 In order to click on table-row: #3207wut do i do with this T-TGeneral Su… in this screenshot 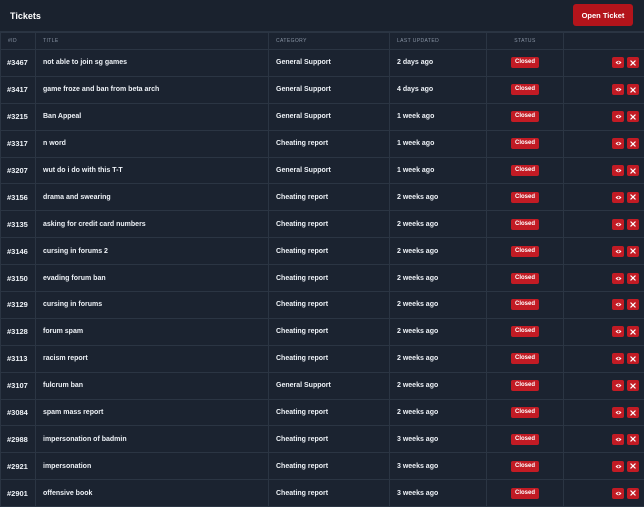, I will do `click(322, 170)`.